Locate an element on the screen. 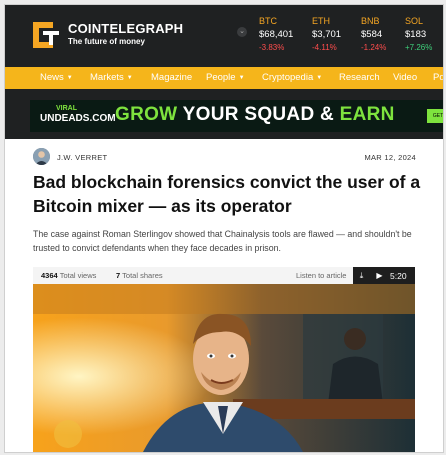 The height and width of the screenshot is (455, 446). ticker-change: -1.24% is located at coordinates (374, 47).